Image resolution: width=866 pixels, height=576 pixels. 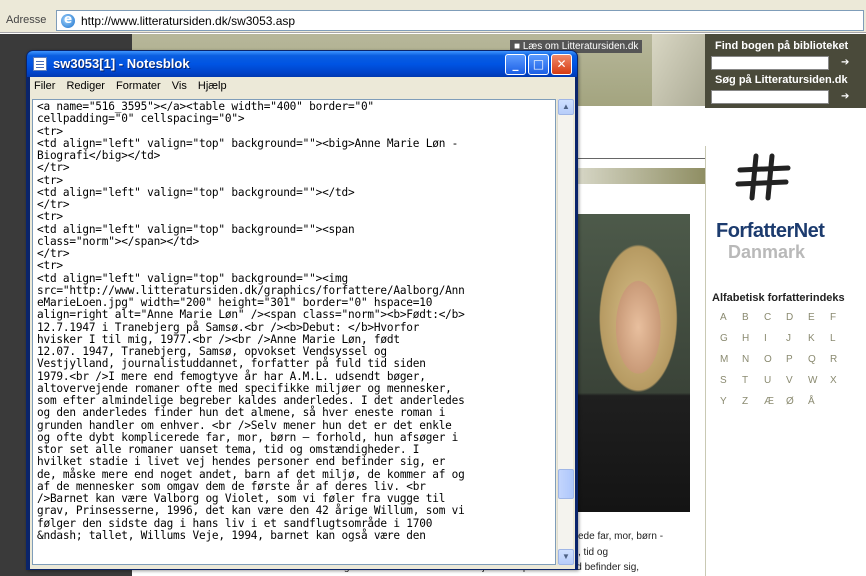 What do you see at coordinates (566, 557) in the screenshot?
I see `scroll-down-arrow-icon: ▼` at bounding box center [566, 557].